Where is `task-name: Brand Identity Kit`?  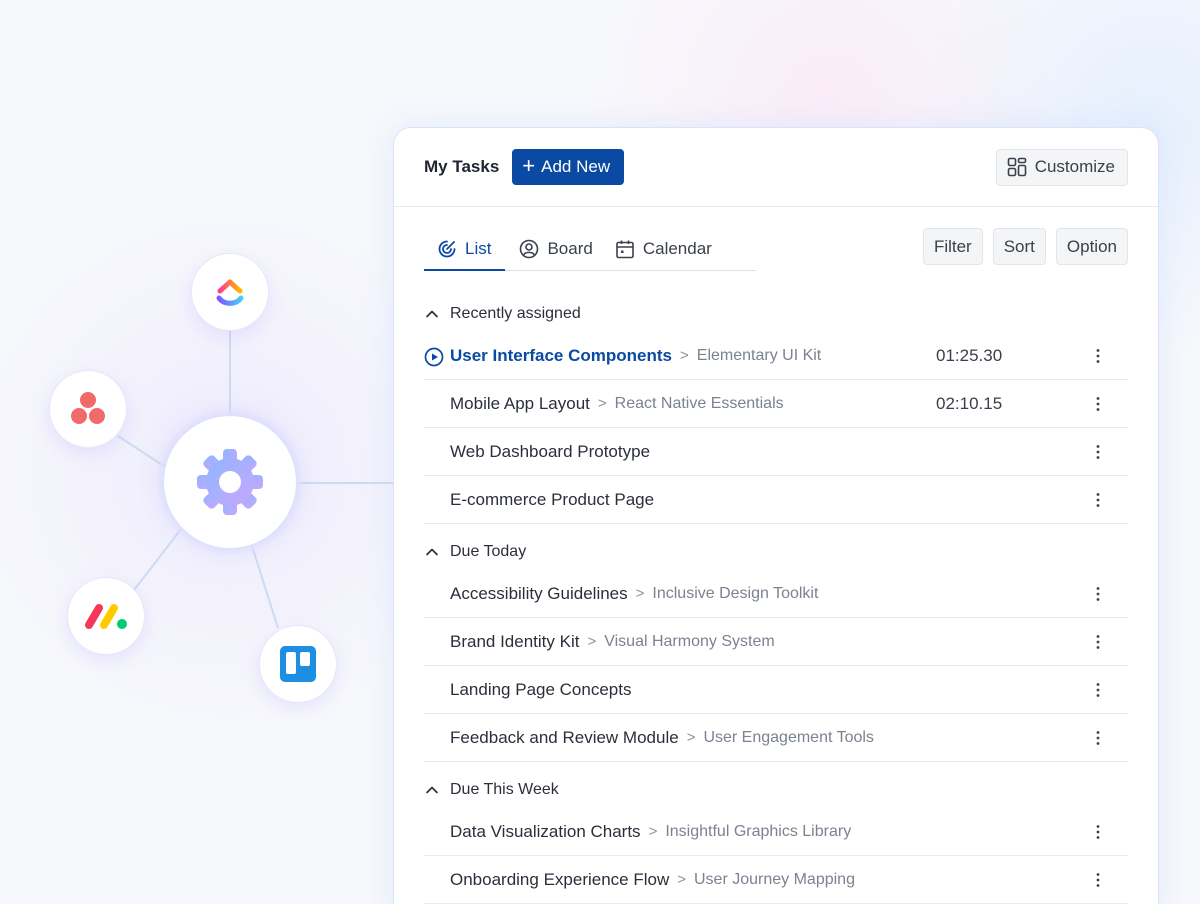
task-name: Brand Identity Kit is located at coordinates (514, 642).